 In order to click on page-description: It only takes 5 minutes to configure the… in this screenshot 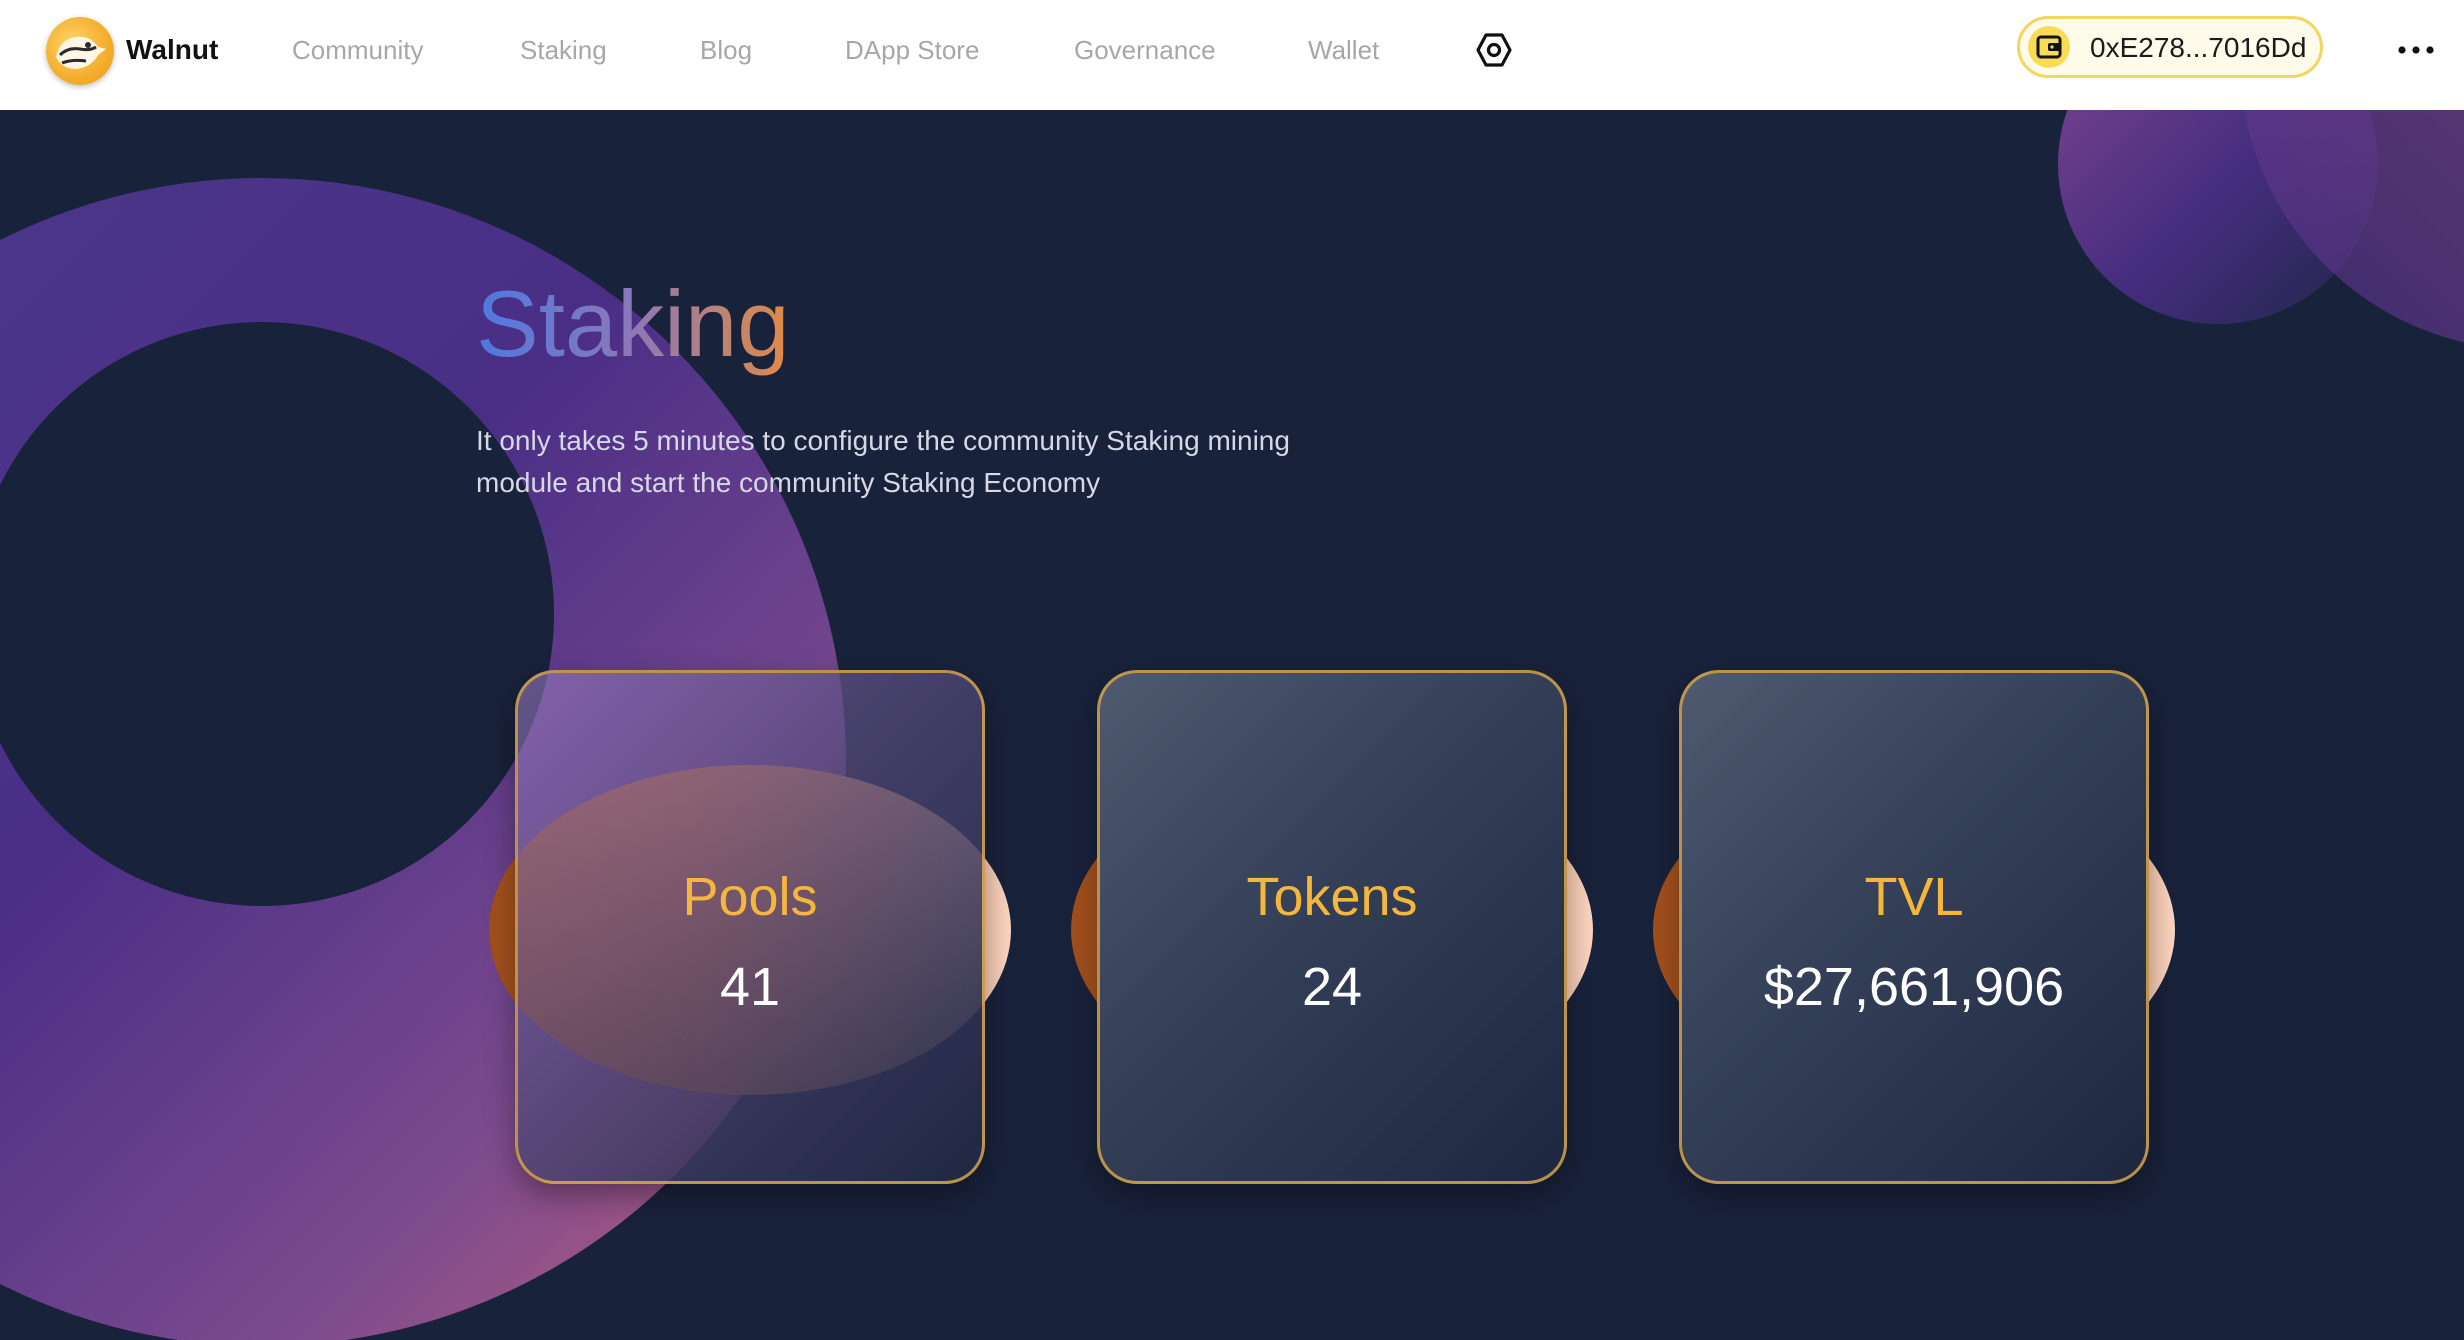, I will do `click(883, 461)`.